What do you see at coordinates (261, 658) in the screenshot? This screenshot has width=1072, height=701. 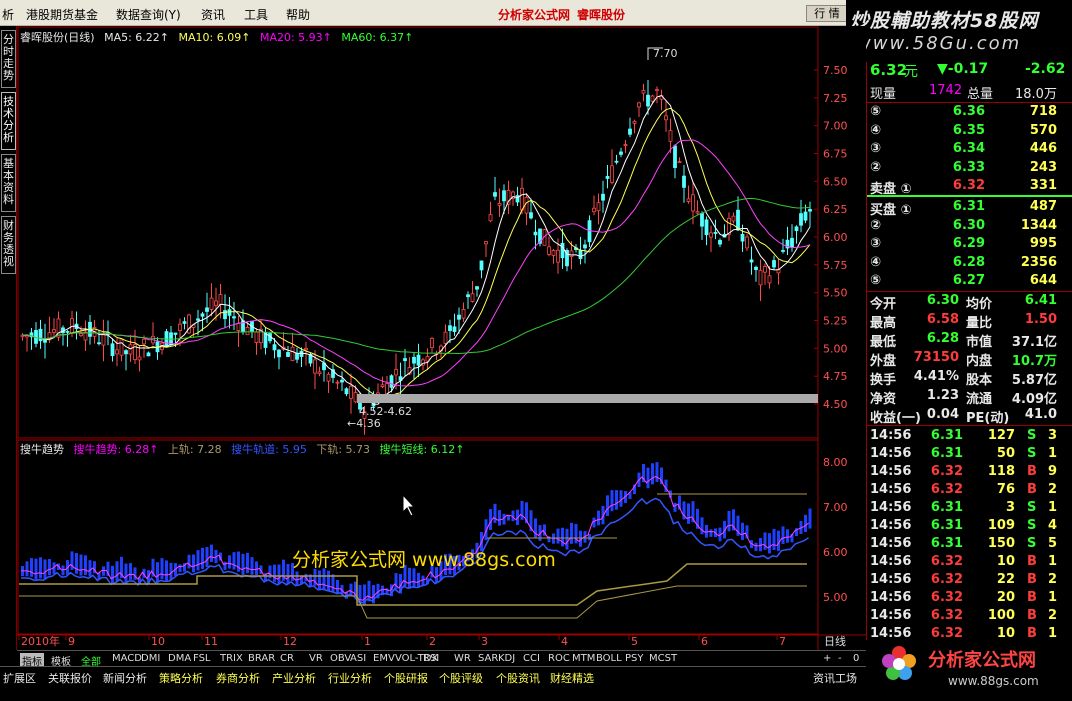 I see `indicator-tab-8: BRAR` at bounding box center [261, 658].